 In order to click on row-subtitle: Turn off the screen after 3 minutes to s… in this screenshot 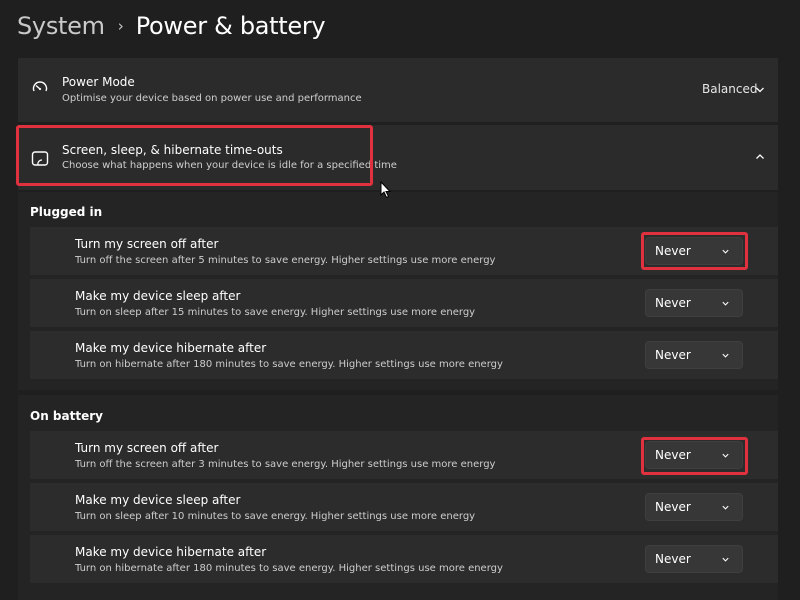, I will do `click(285, 464)`.